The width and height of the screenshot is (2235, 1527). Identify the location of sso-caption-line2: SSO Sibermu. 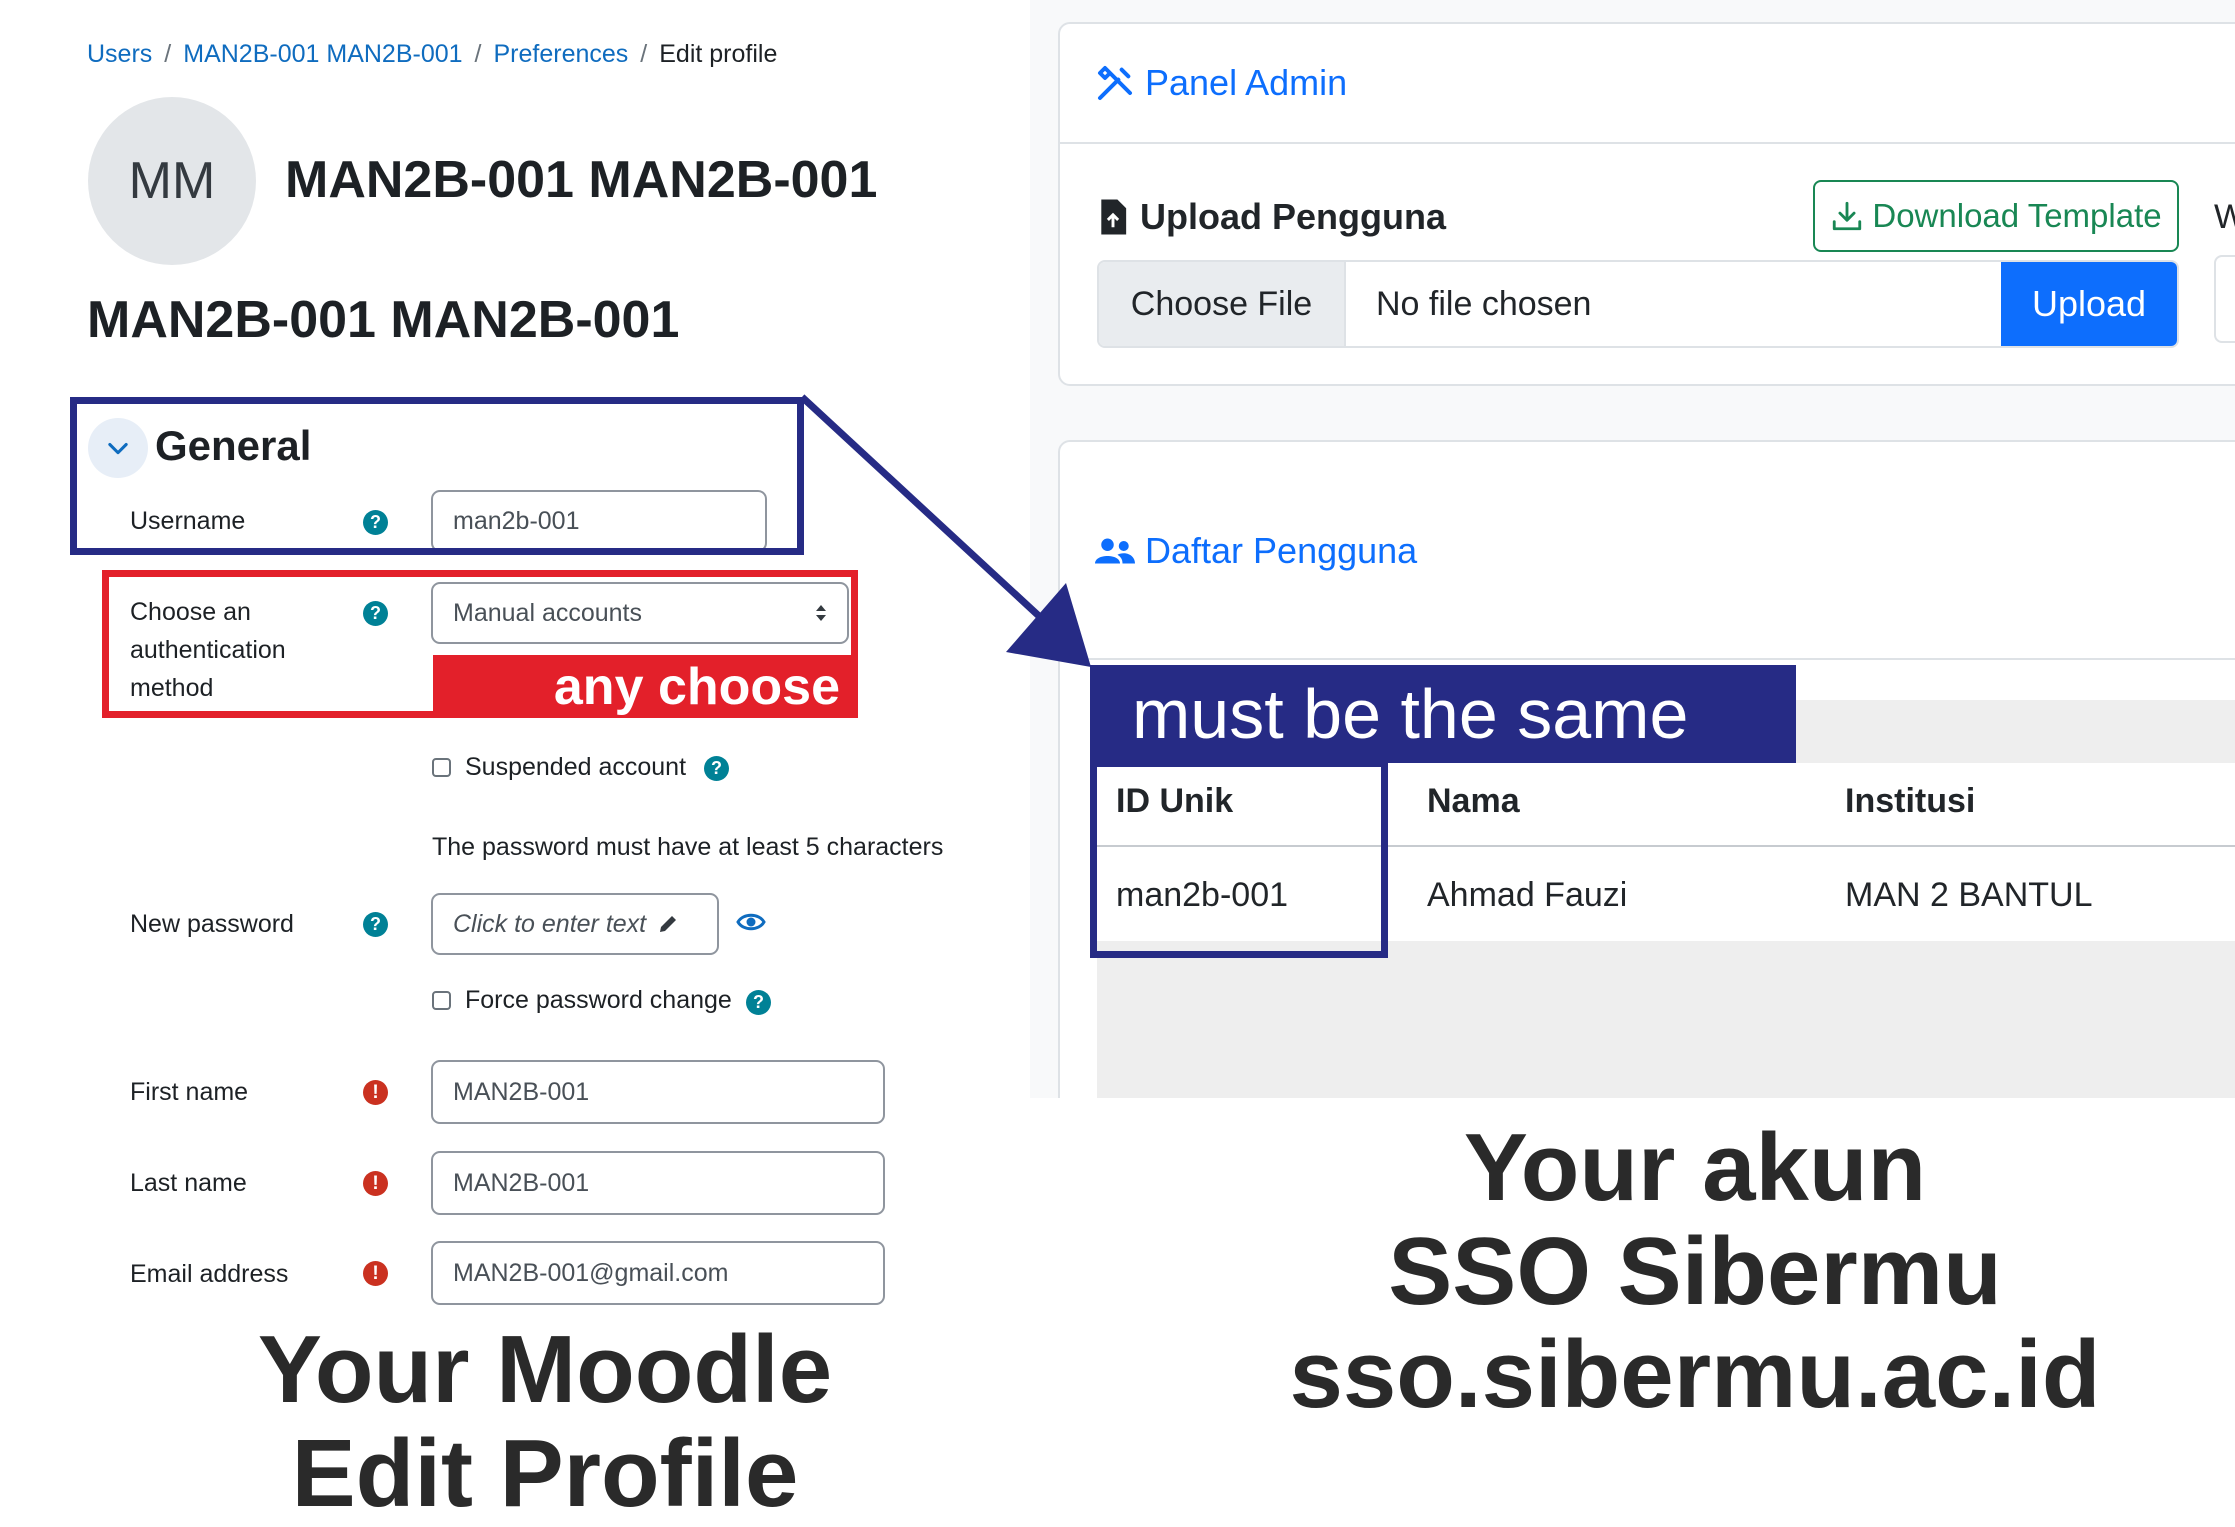
(1695, 1271).